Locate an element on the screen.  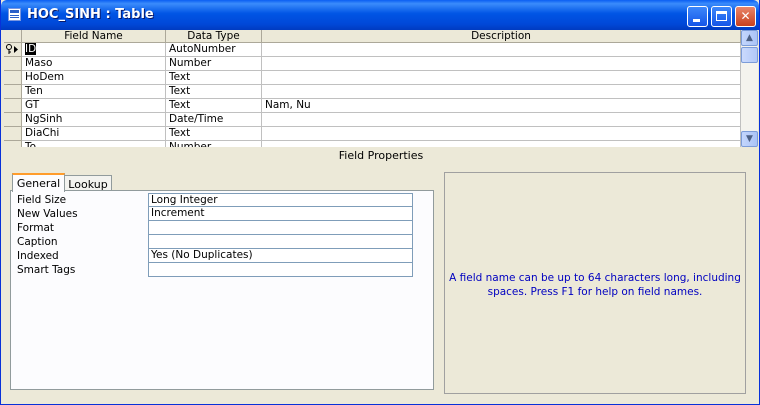
field-name-cell: ID is located at coordinates (94, 50).